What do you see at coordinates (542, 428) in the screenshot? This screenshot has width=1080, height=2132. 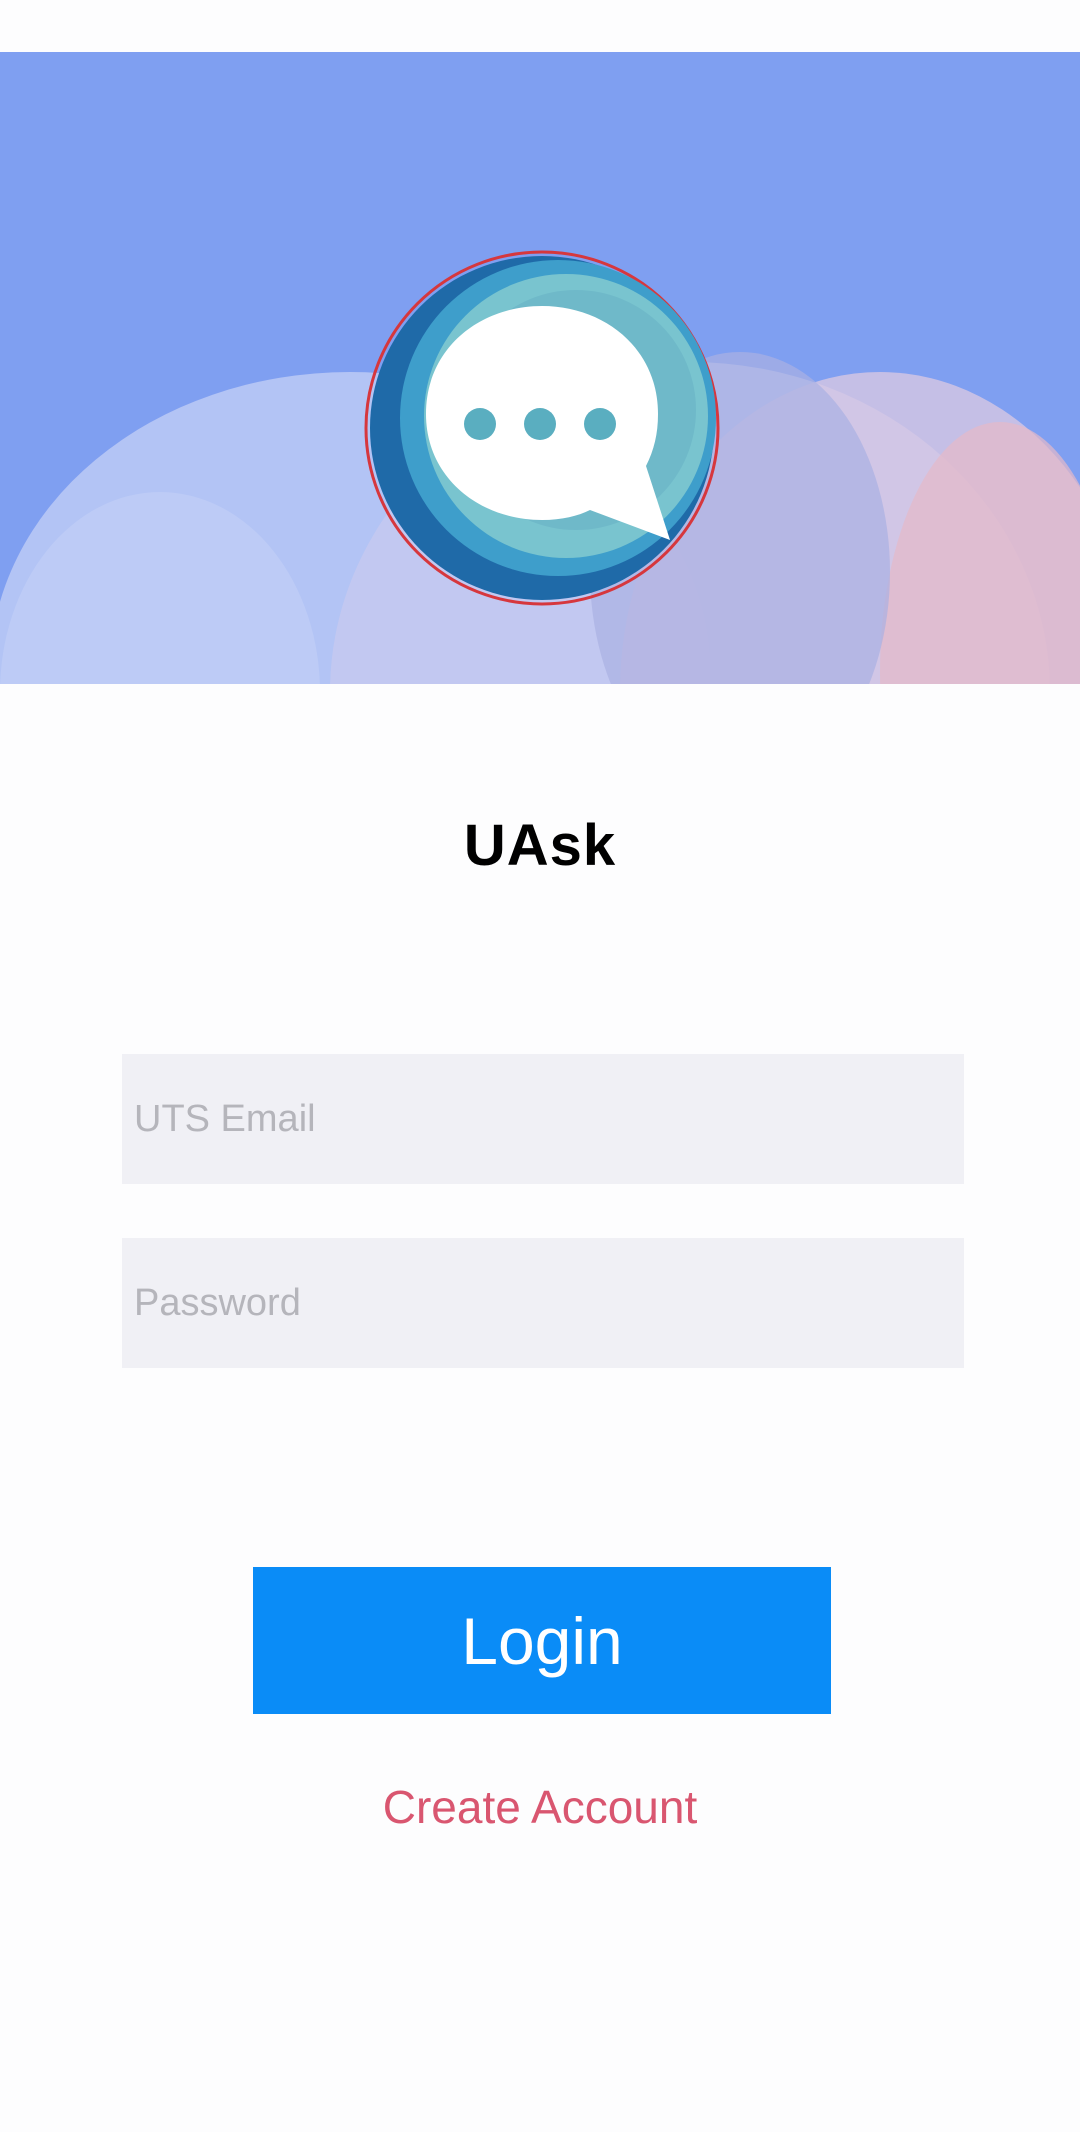 I see `chat-bubble-ellipsis-icon` at bounding box center [542, 428].